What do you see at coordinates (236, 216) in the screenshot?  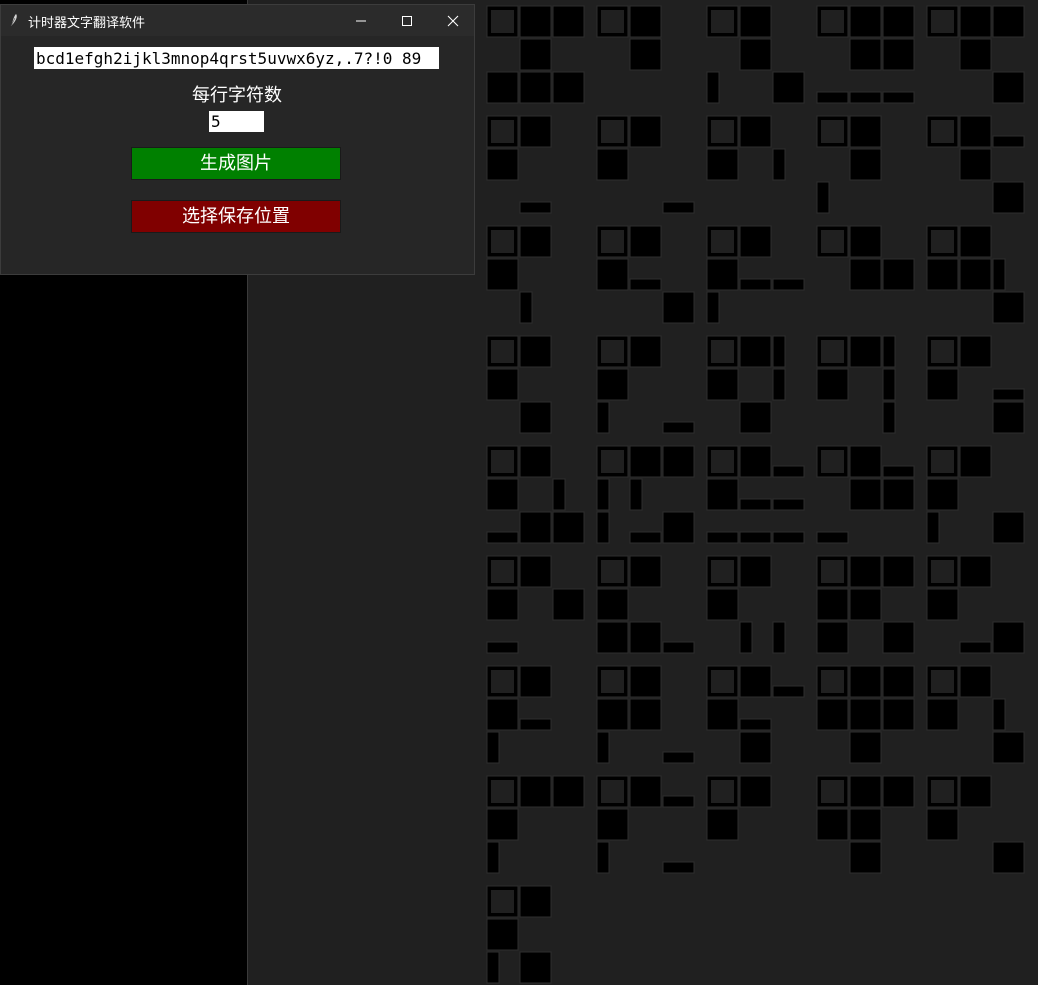 I see `choose-save-location-button: 选择保存位置` at bounding box center [236, 216].